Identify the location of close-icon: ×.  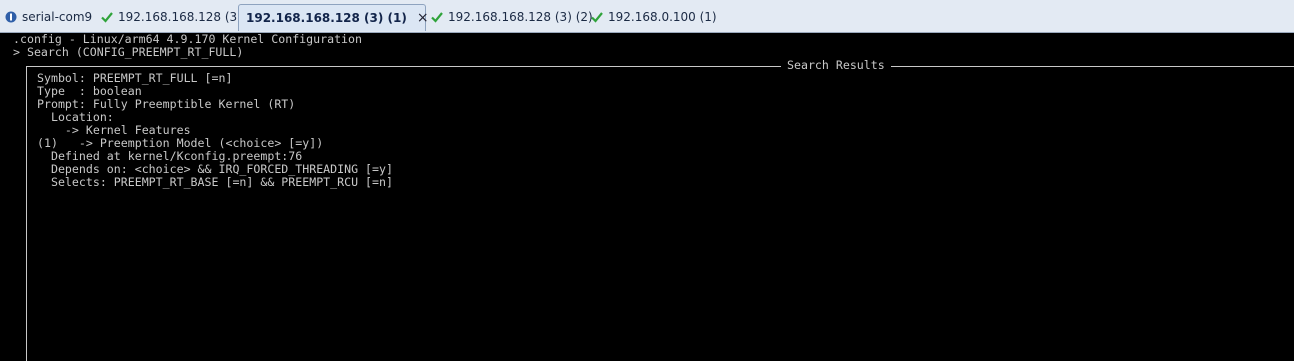
(423, 18).